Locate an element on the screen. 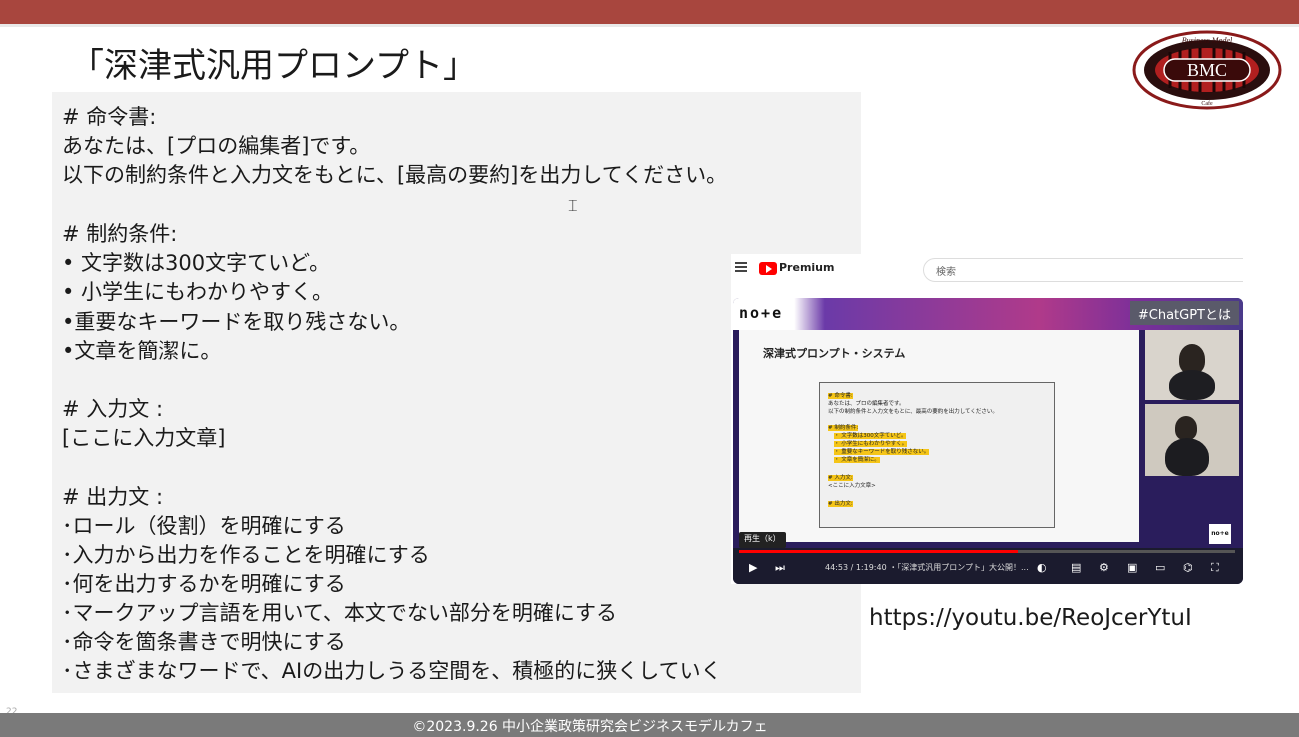 This screenshot has height=737, width=1299. prompt-line: •重要なキーワードを取り残さない。 is located at coordinates (236, 322).